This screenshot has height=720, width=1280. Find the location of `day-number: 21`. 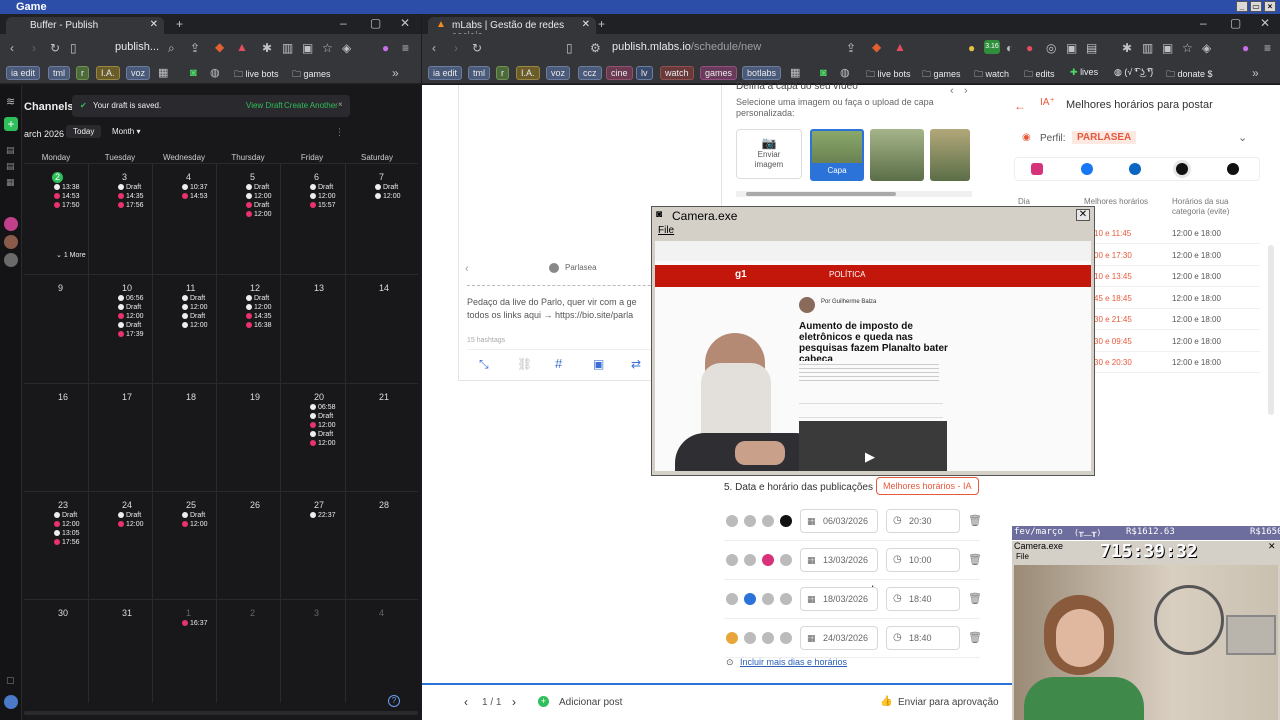

day-number: 21 is located at coordinates (384, 397).